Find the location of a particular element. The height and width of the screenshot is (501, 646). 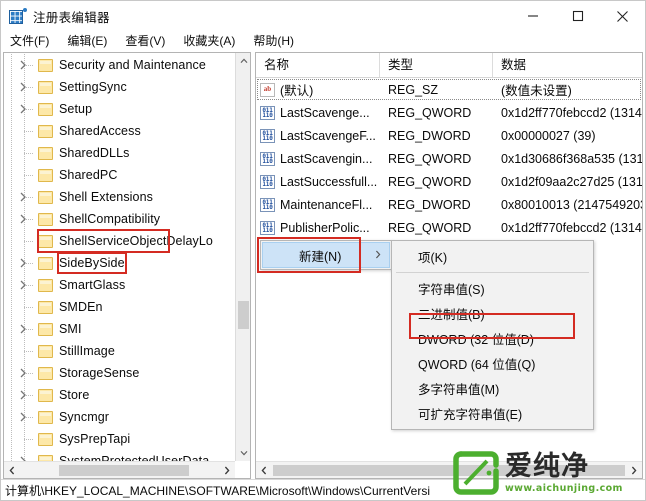

tree-item-label: ShellCompatibility is located at coordinates (110, 219).